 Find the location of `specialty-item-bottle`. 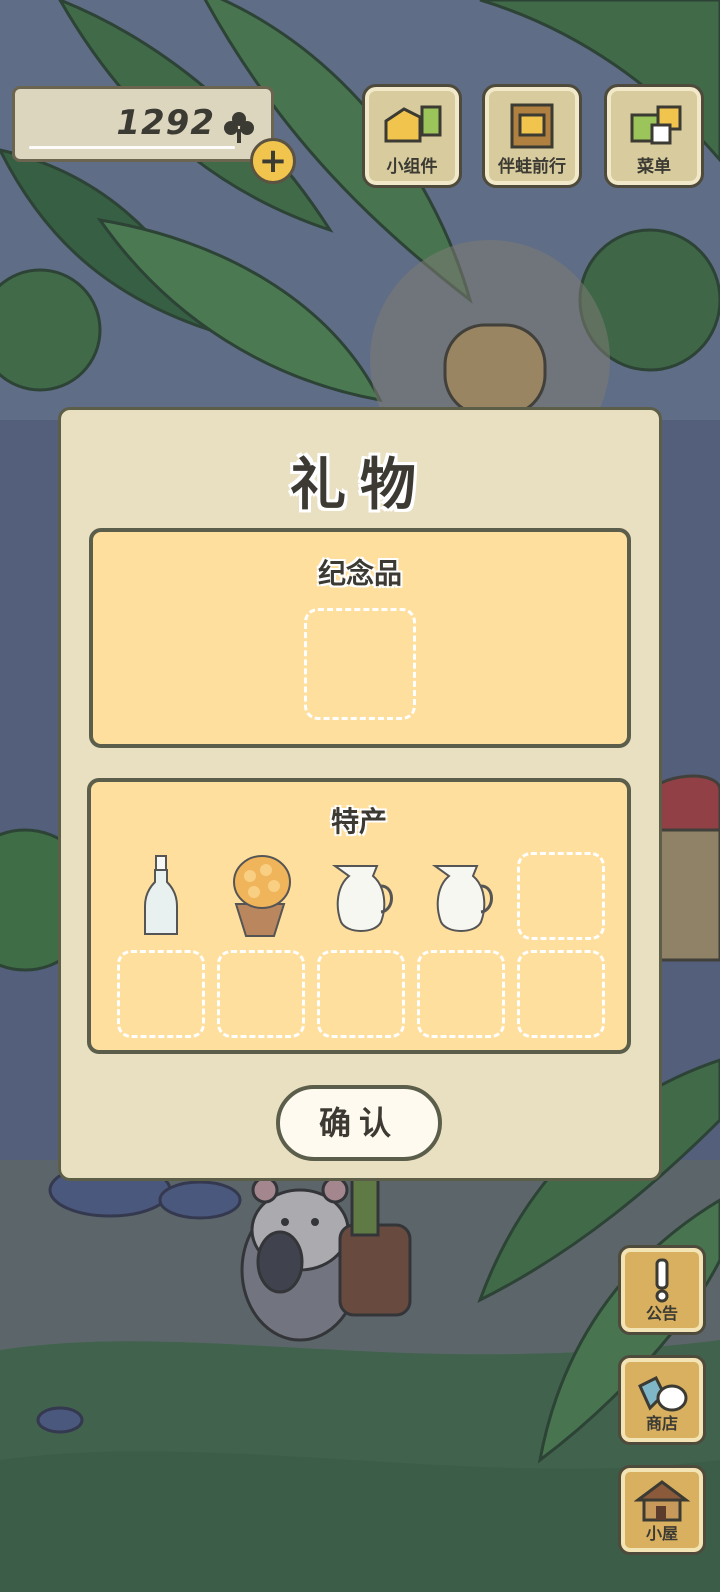

specialty-item-bottle is located at coordinates (161, 896).